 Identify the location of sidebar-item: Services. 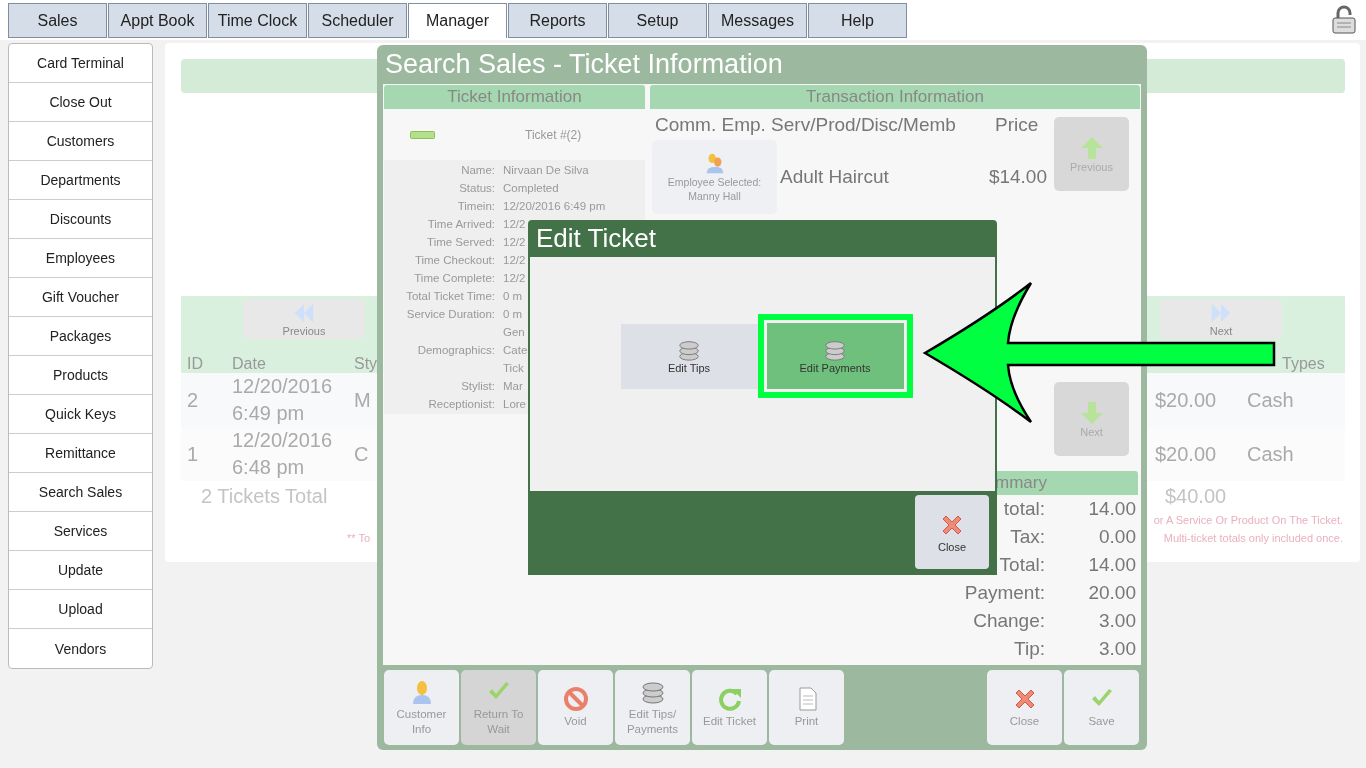
(80, 531).